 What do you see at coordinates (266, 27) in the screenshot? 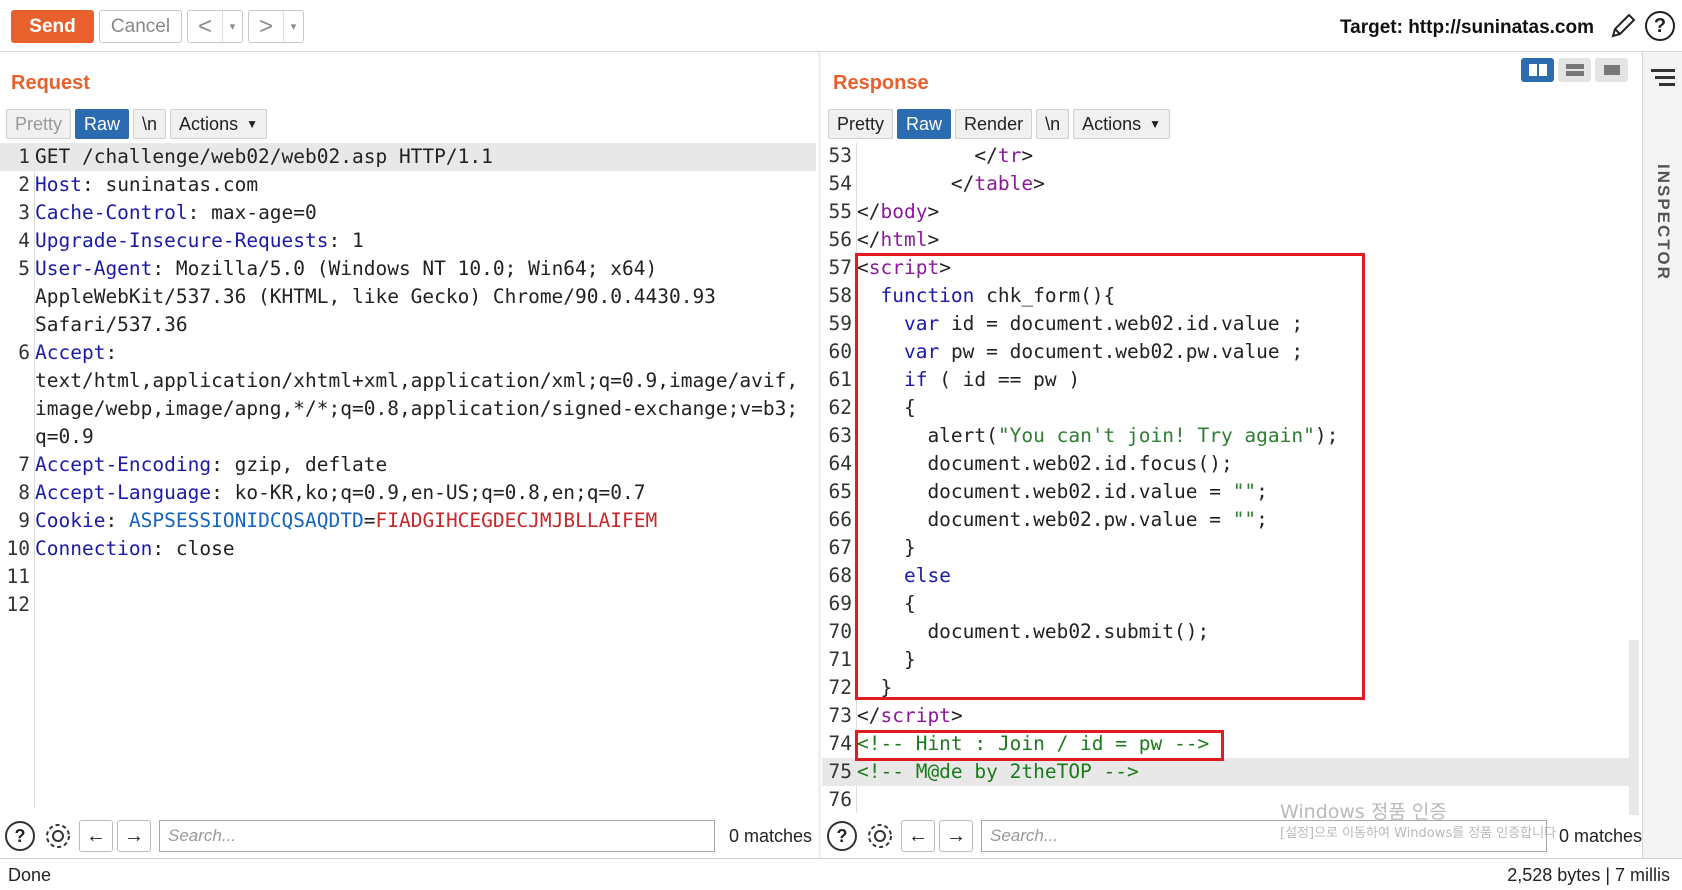
I see `forward-button: >` at bounding box center [266, 27].